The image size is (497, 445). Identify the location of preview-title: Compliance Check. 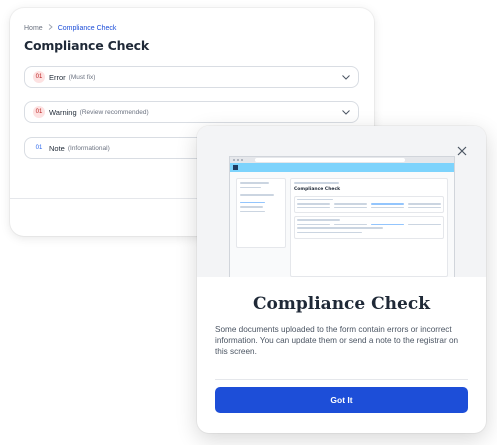
(317, 189).